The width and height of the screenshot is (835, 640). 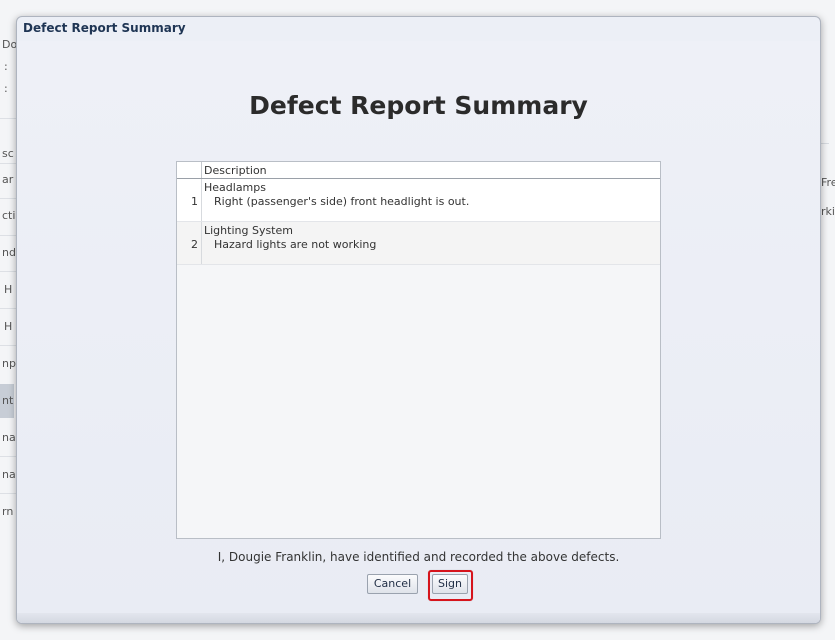 I want to click on background-text-fragment: cti, so click(x=9, y=215).